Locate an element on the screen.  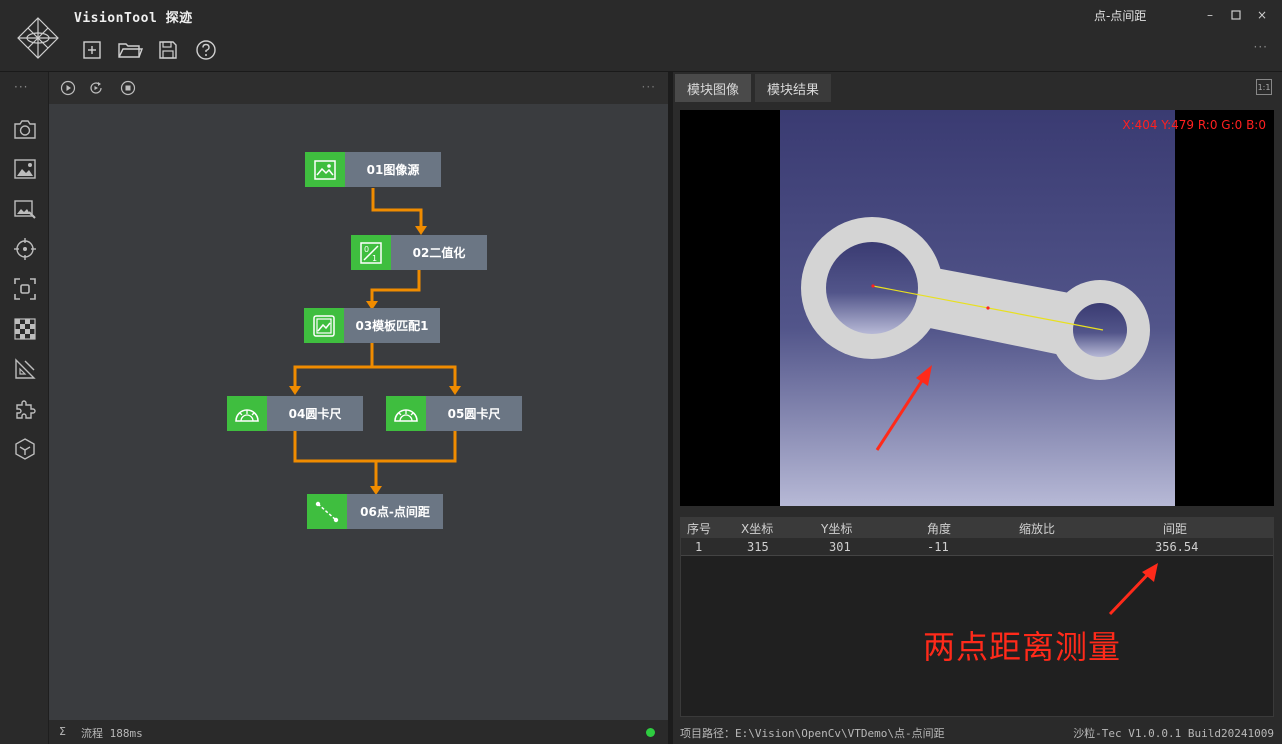
flow-node-01: 01图像源 is located at coordinates (373, 169).